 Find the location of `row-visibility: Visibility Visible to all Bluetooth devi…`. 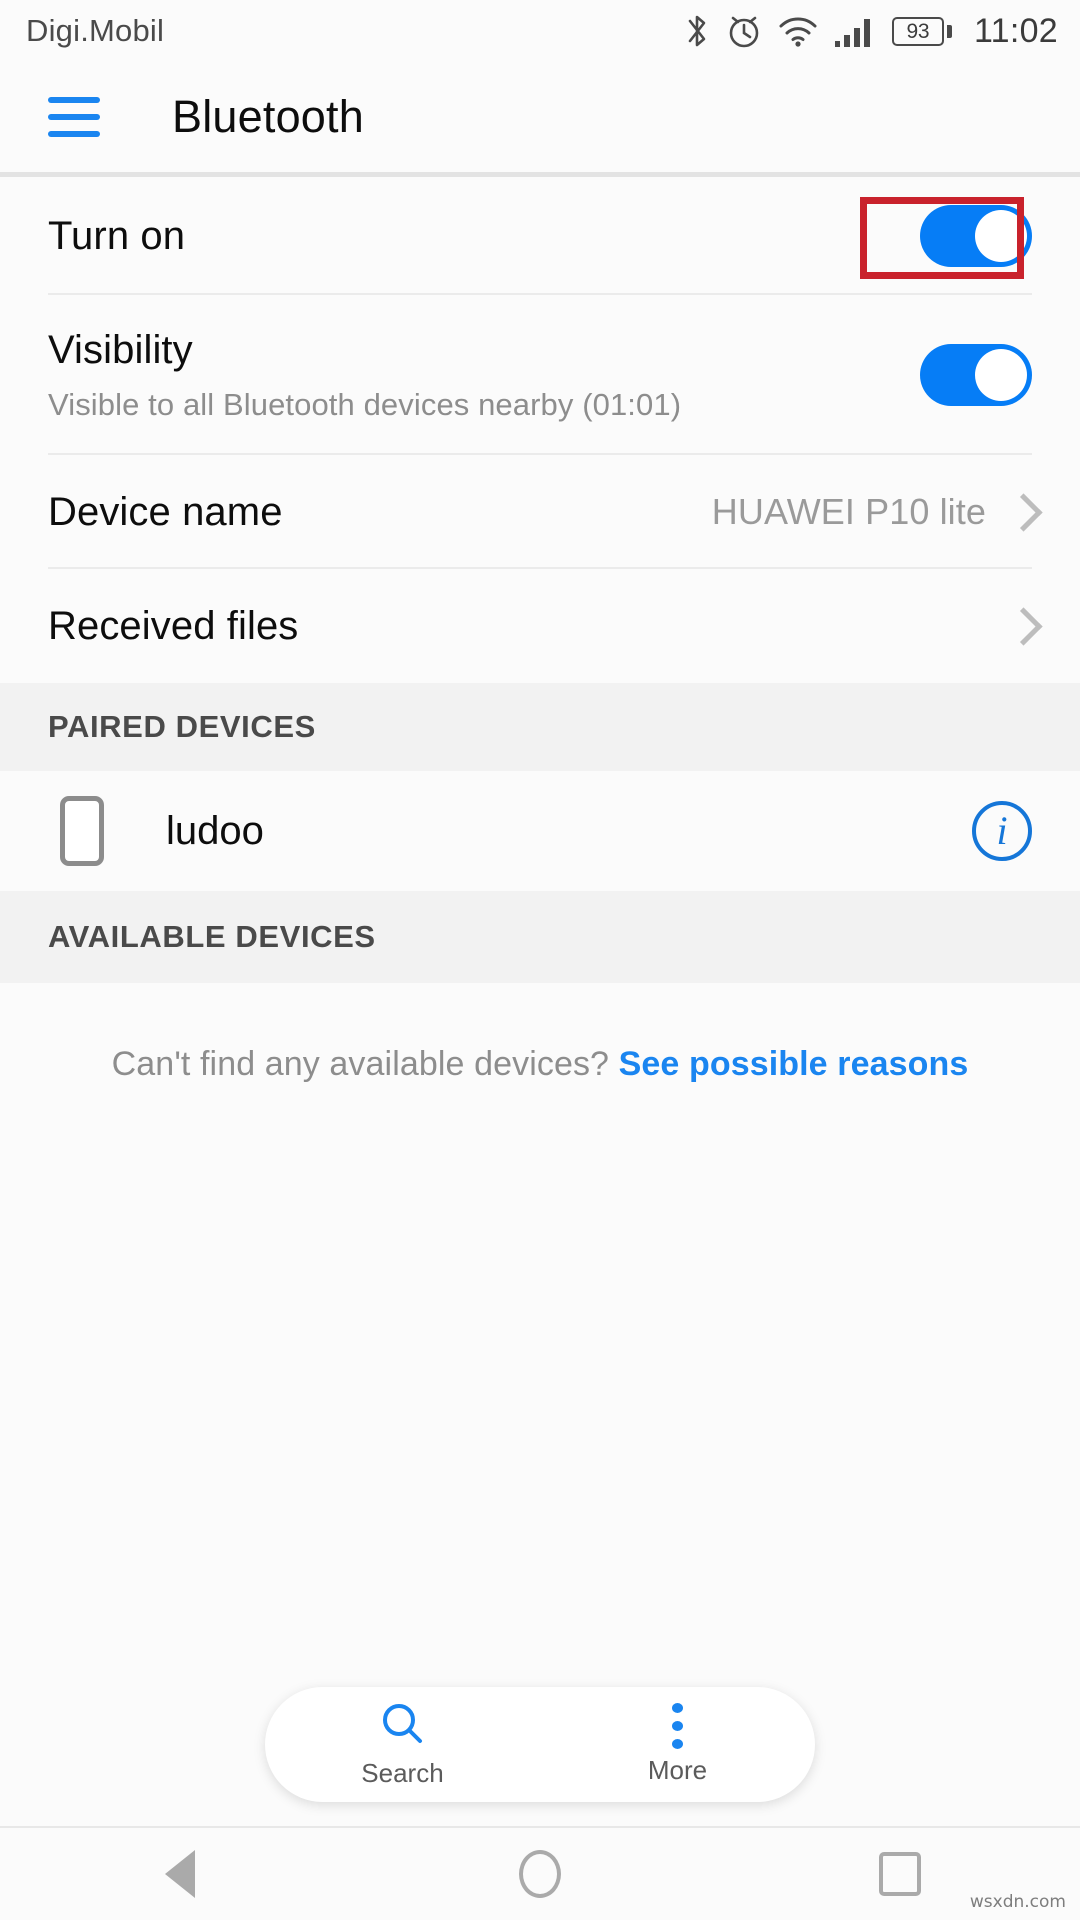

row-visibility: Visibility Visible to all Bluetooth devi… is located at coordinates (540, 375).